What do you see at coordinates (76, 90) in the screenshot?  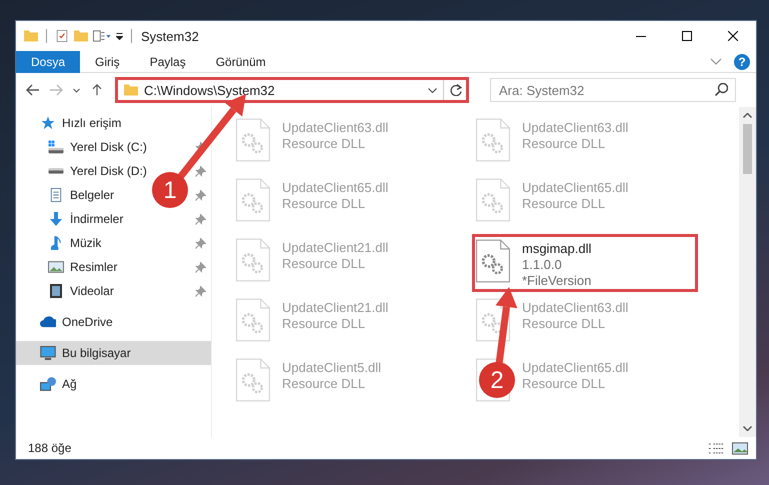 I see `recent-dropdown-icon` at bounding box center [76, 90].